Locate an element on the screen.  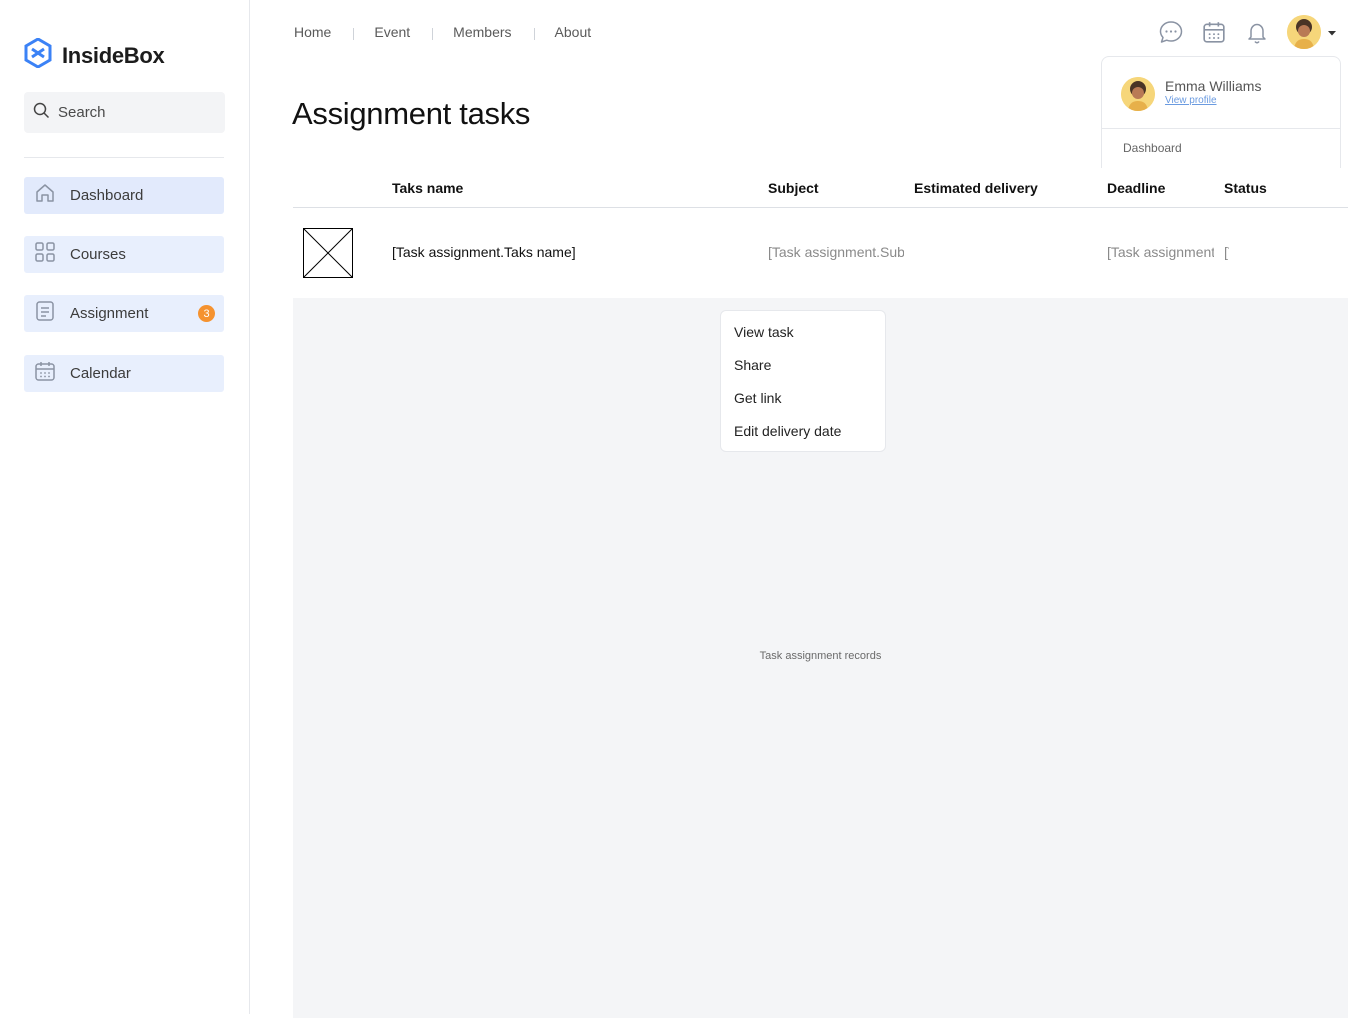
nav-link-members: Members is located at coordinates (482, 32).